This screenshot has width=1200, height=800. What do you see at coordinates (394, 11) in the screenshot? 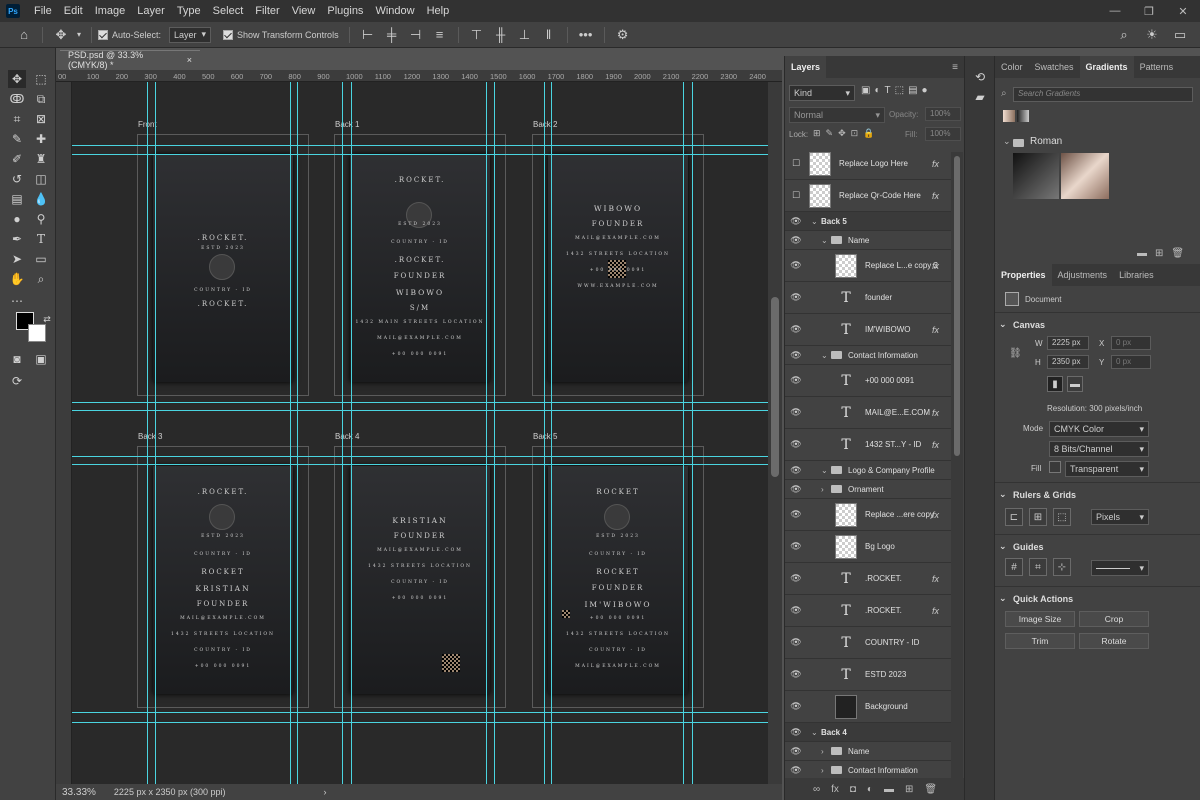
I see `menu-window: Window` at bounding box center [394, 11].